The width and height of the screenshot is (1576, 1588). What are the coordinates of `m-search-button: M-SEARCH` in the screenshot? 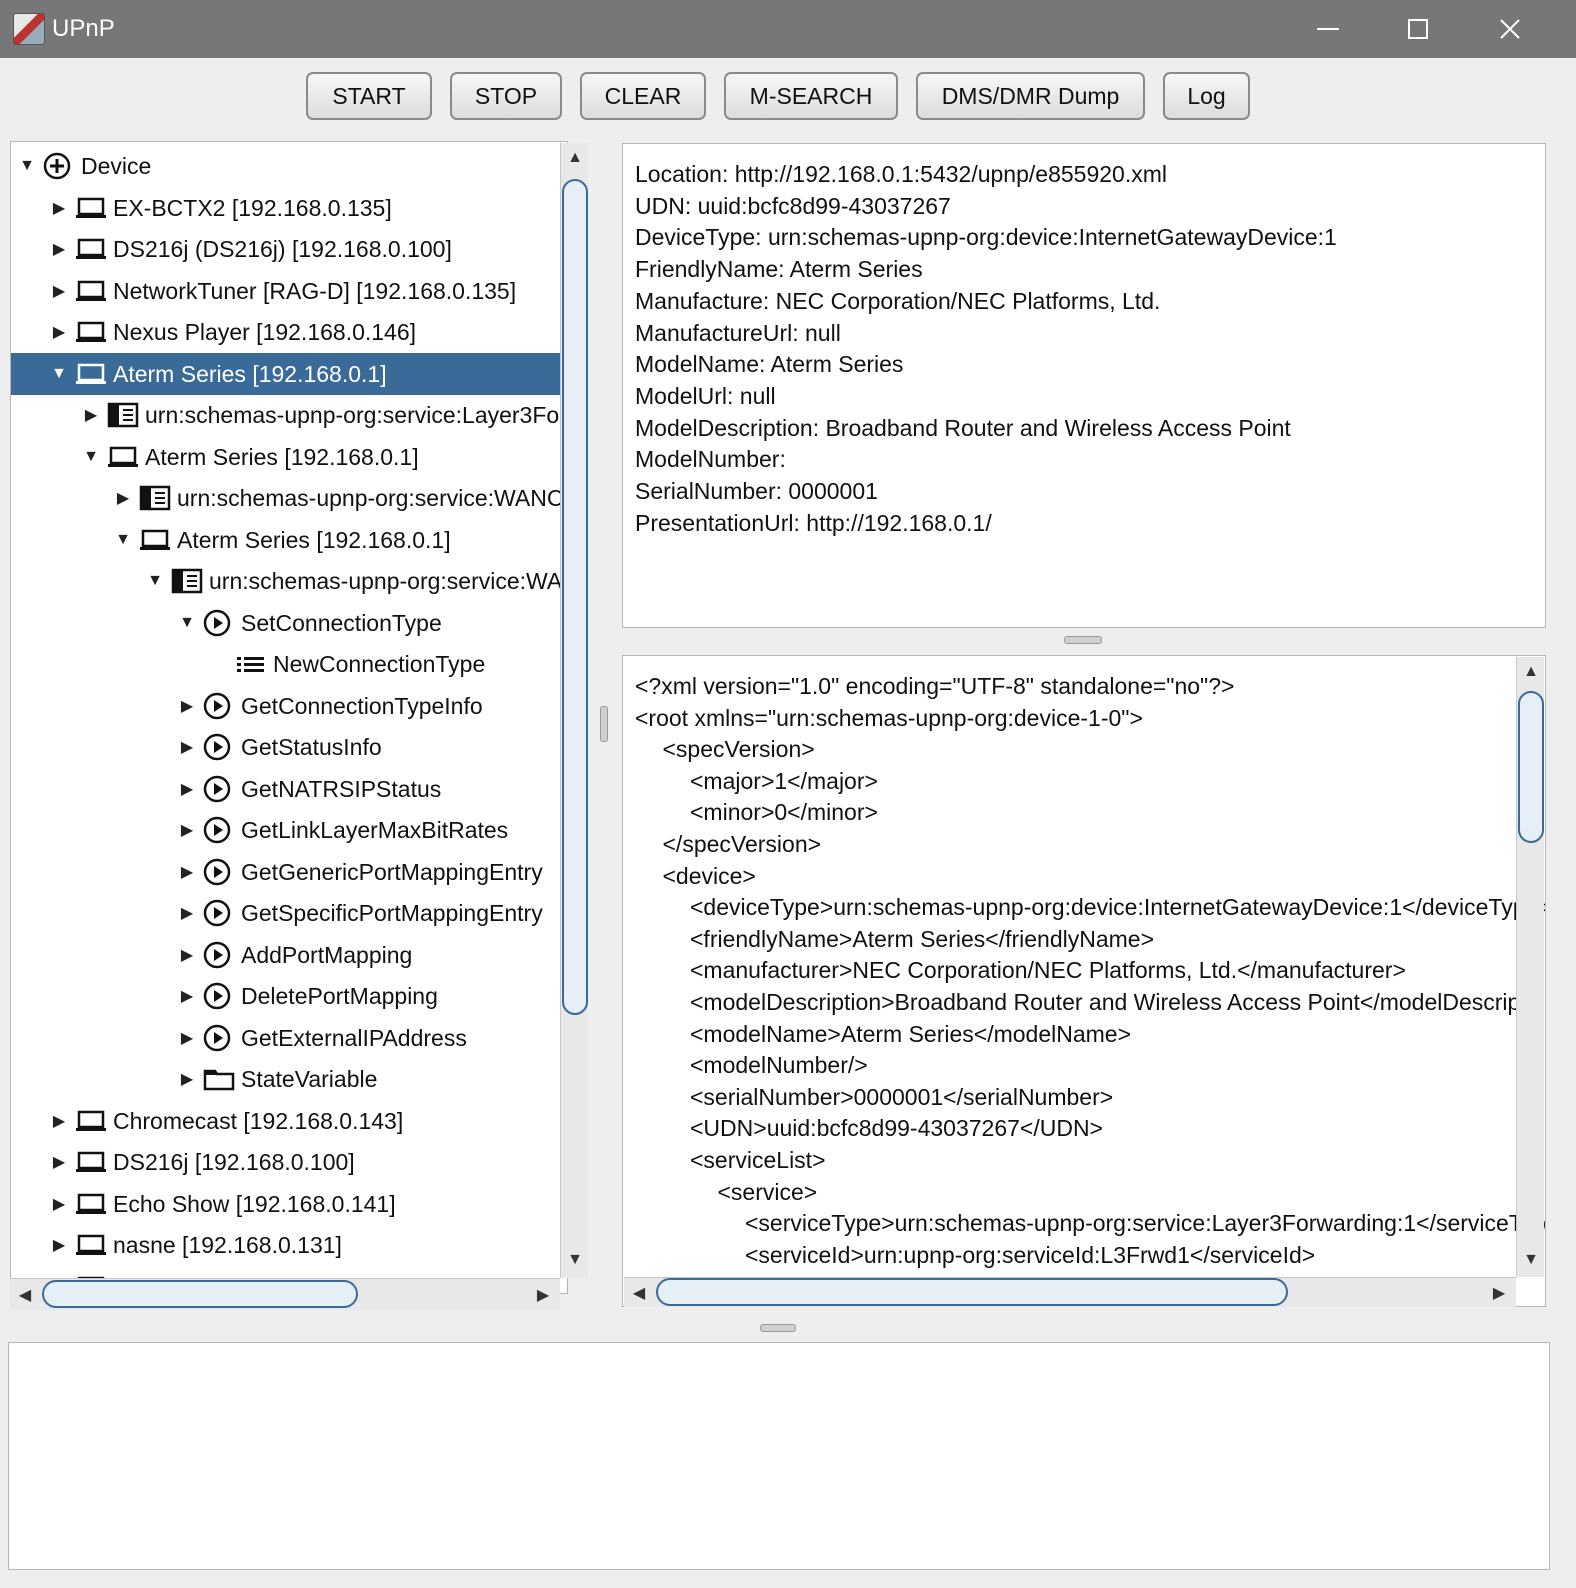 It's located at (811, 96).